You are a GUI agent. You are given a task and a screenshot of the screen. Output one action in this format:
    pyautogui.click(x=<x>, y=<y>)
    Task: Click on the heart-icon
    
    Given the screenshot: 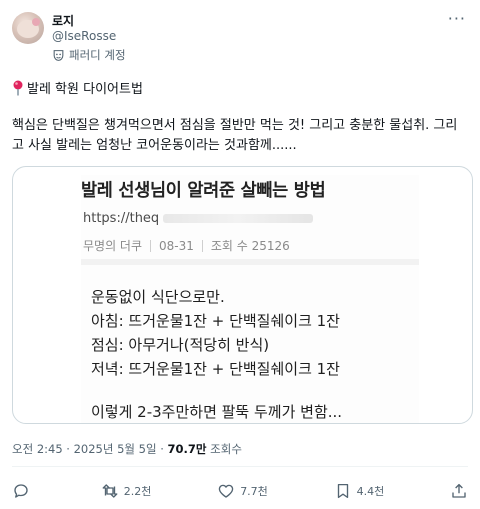 What is the action you would take?
    pyautogui.click(x=226, y=491)
    